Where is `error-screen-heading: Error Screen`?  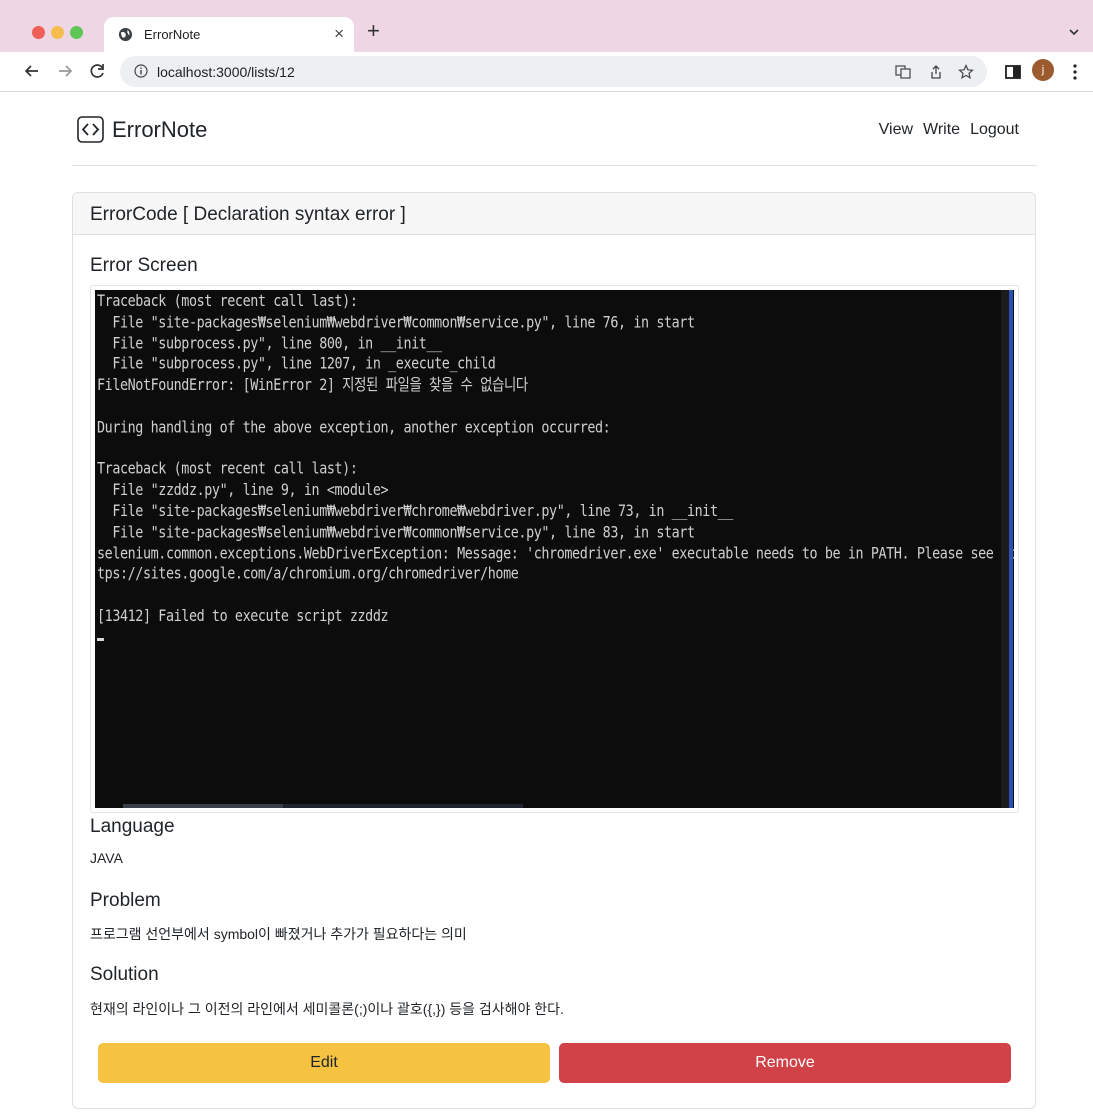 error-screen-heading: Error Screen is located at coordinates (144, 265).